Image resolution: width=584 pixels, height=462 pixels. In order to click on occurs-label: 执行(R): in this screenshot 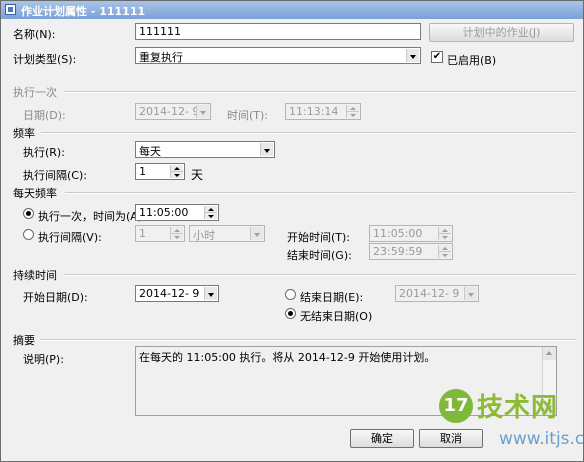, I will do `click(44, 152)`.